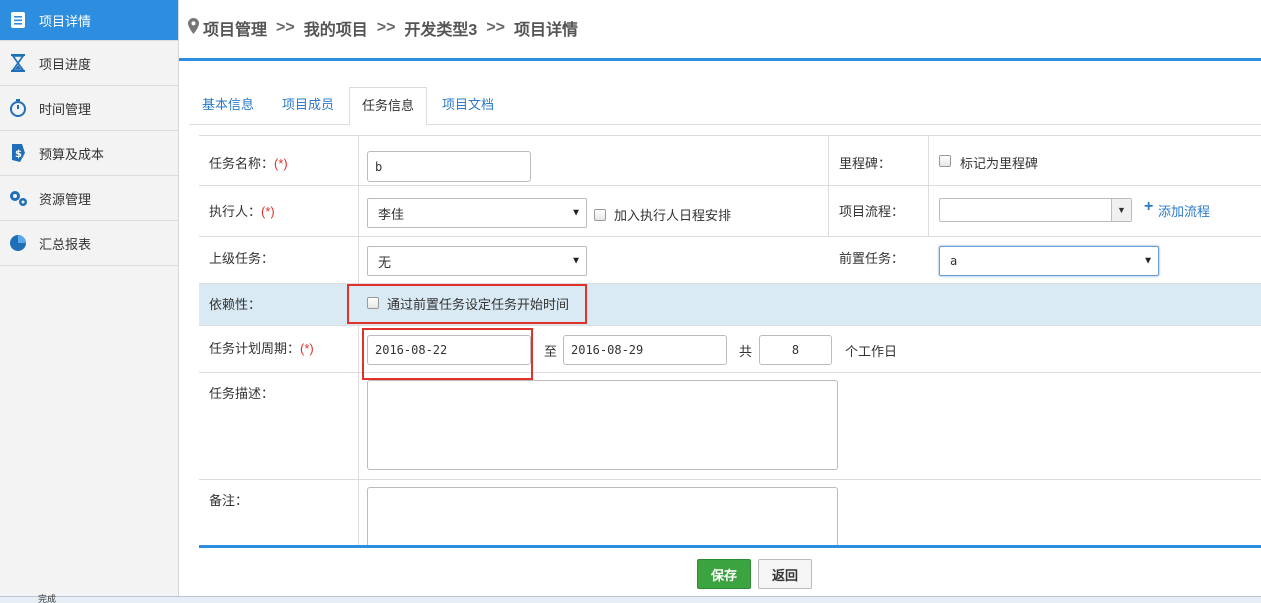 This screenshot has width=1261, height=603. What do you see at coordinates (730, 161) in the screenshot?
I see `form-row: 任务名称：(*) b 里程碑： 标记为里程碑` at bounding box center [730, 161].